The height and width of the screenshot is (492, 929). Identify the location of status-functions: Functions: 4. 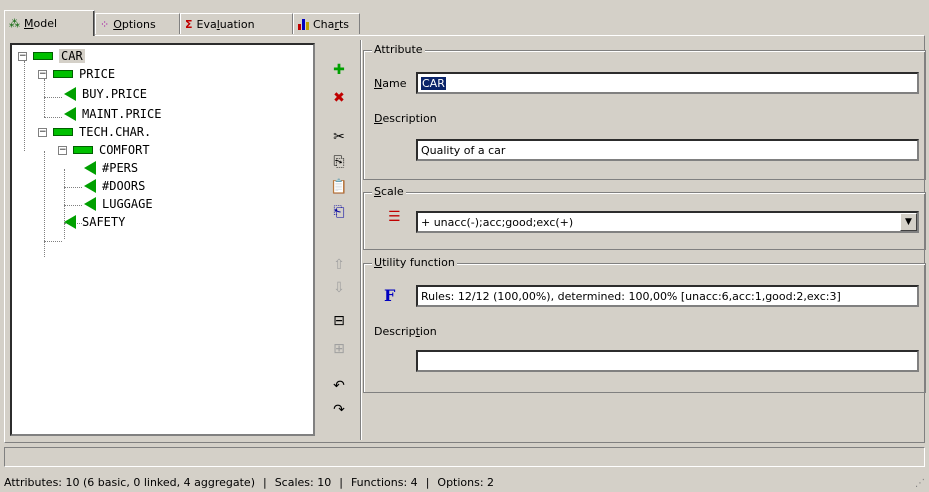
(384, 482).